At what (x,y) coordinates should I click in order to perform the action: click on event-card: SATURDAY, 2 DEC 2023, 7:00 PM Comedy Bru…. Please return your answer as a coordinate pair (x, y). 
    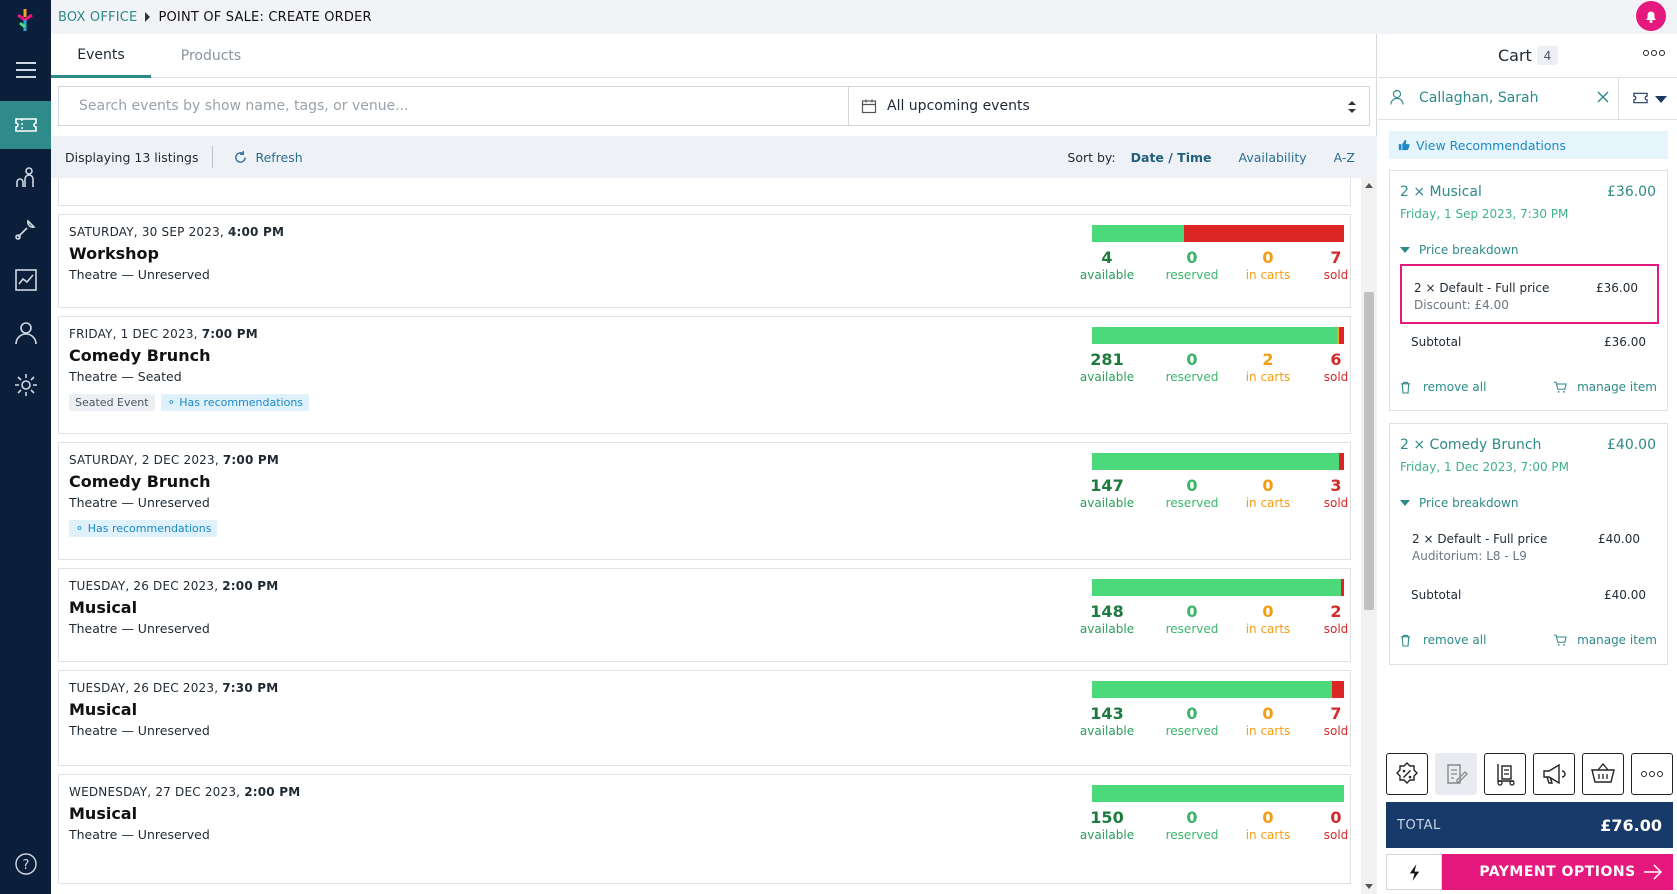
    Looking at the image, I should click on (704, 501).